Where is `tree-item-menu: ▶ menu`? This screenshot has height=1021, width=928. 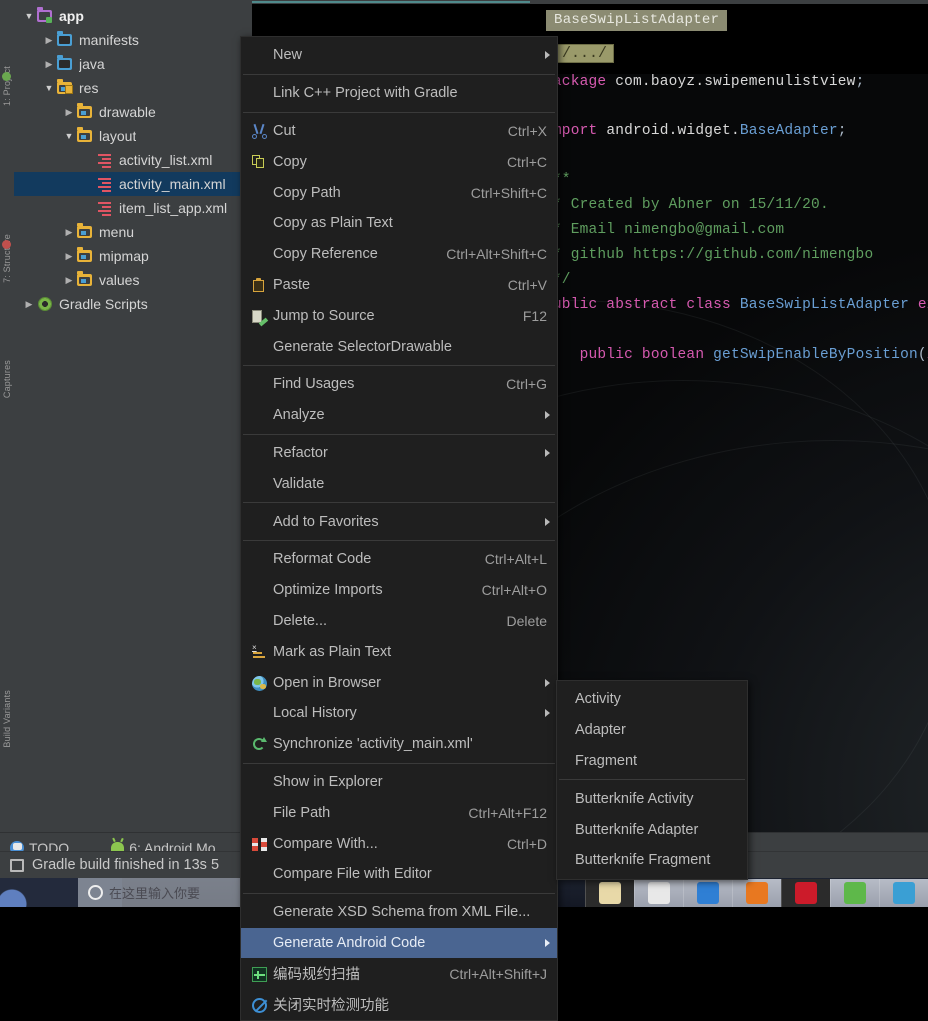 tree-item-menu: ▶ menu is located at coordinates (133, 232).